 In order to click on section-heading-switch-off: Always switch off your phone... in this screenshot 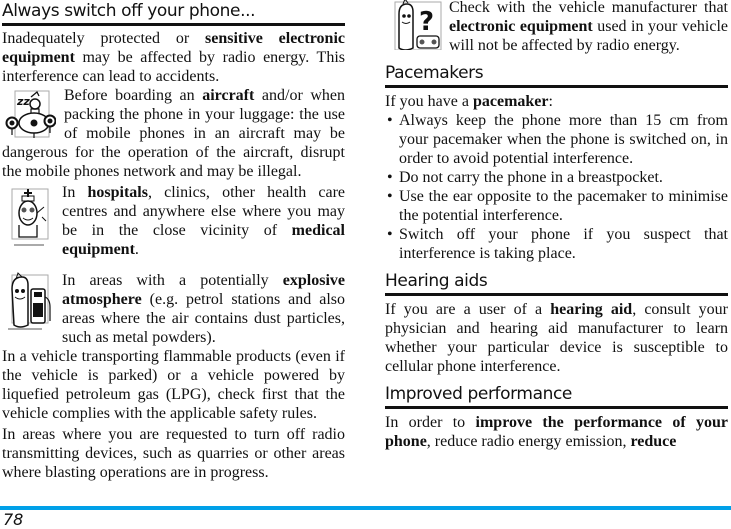, I will do `click(173, 13)`.